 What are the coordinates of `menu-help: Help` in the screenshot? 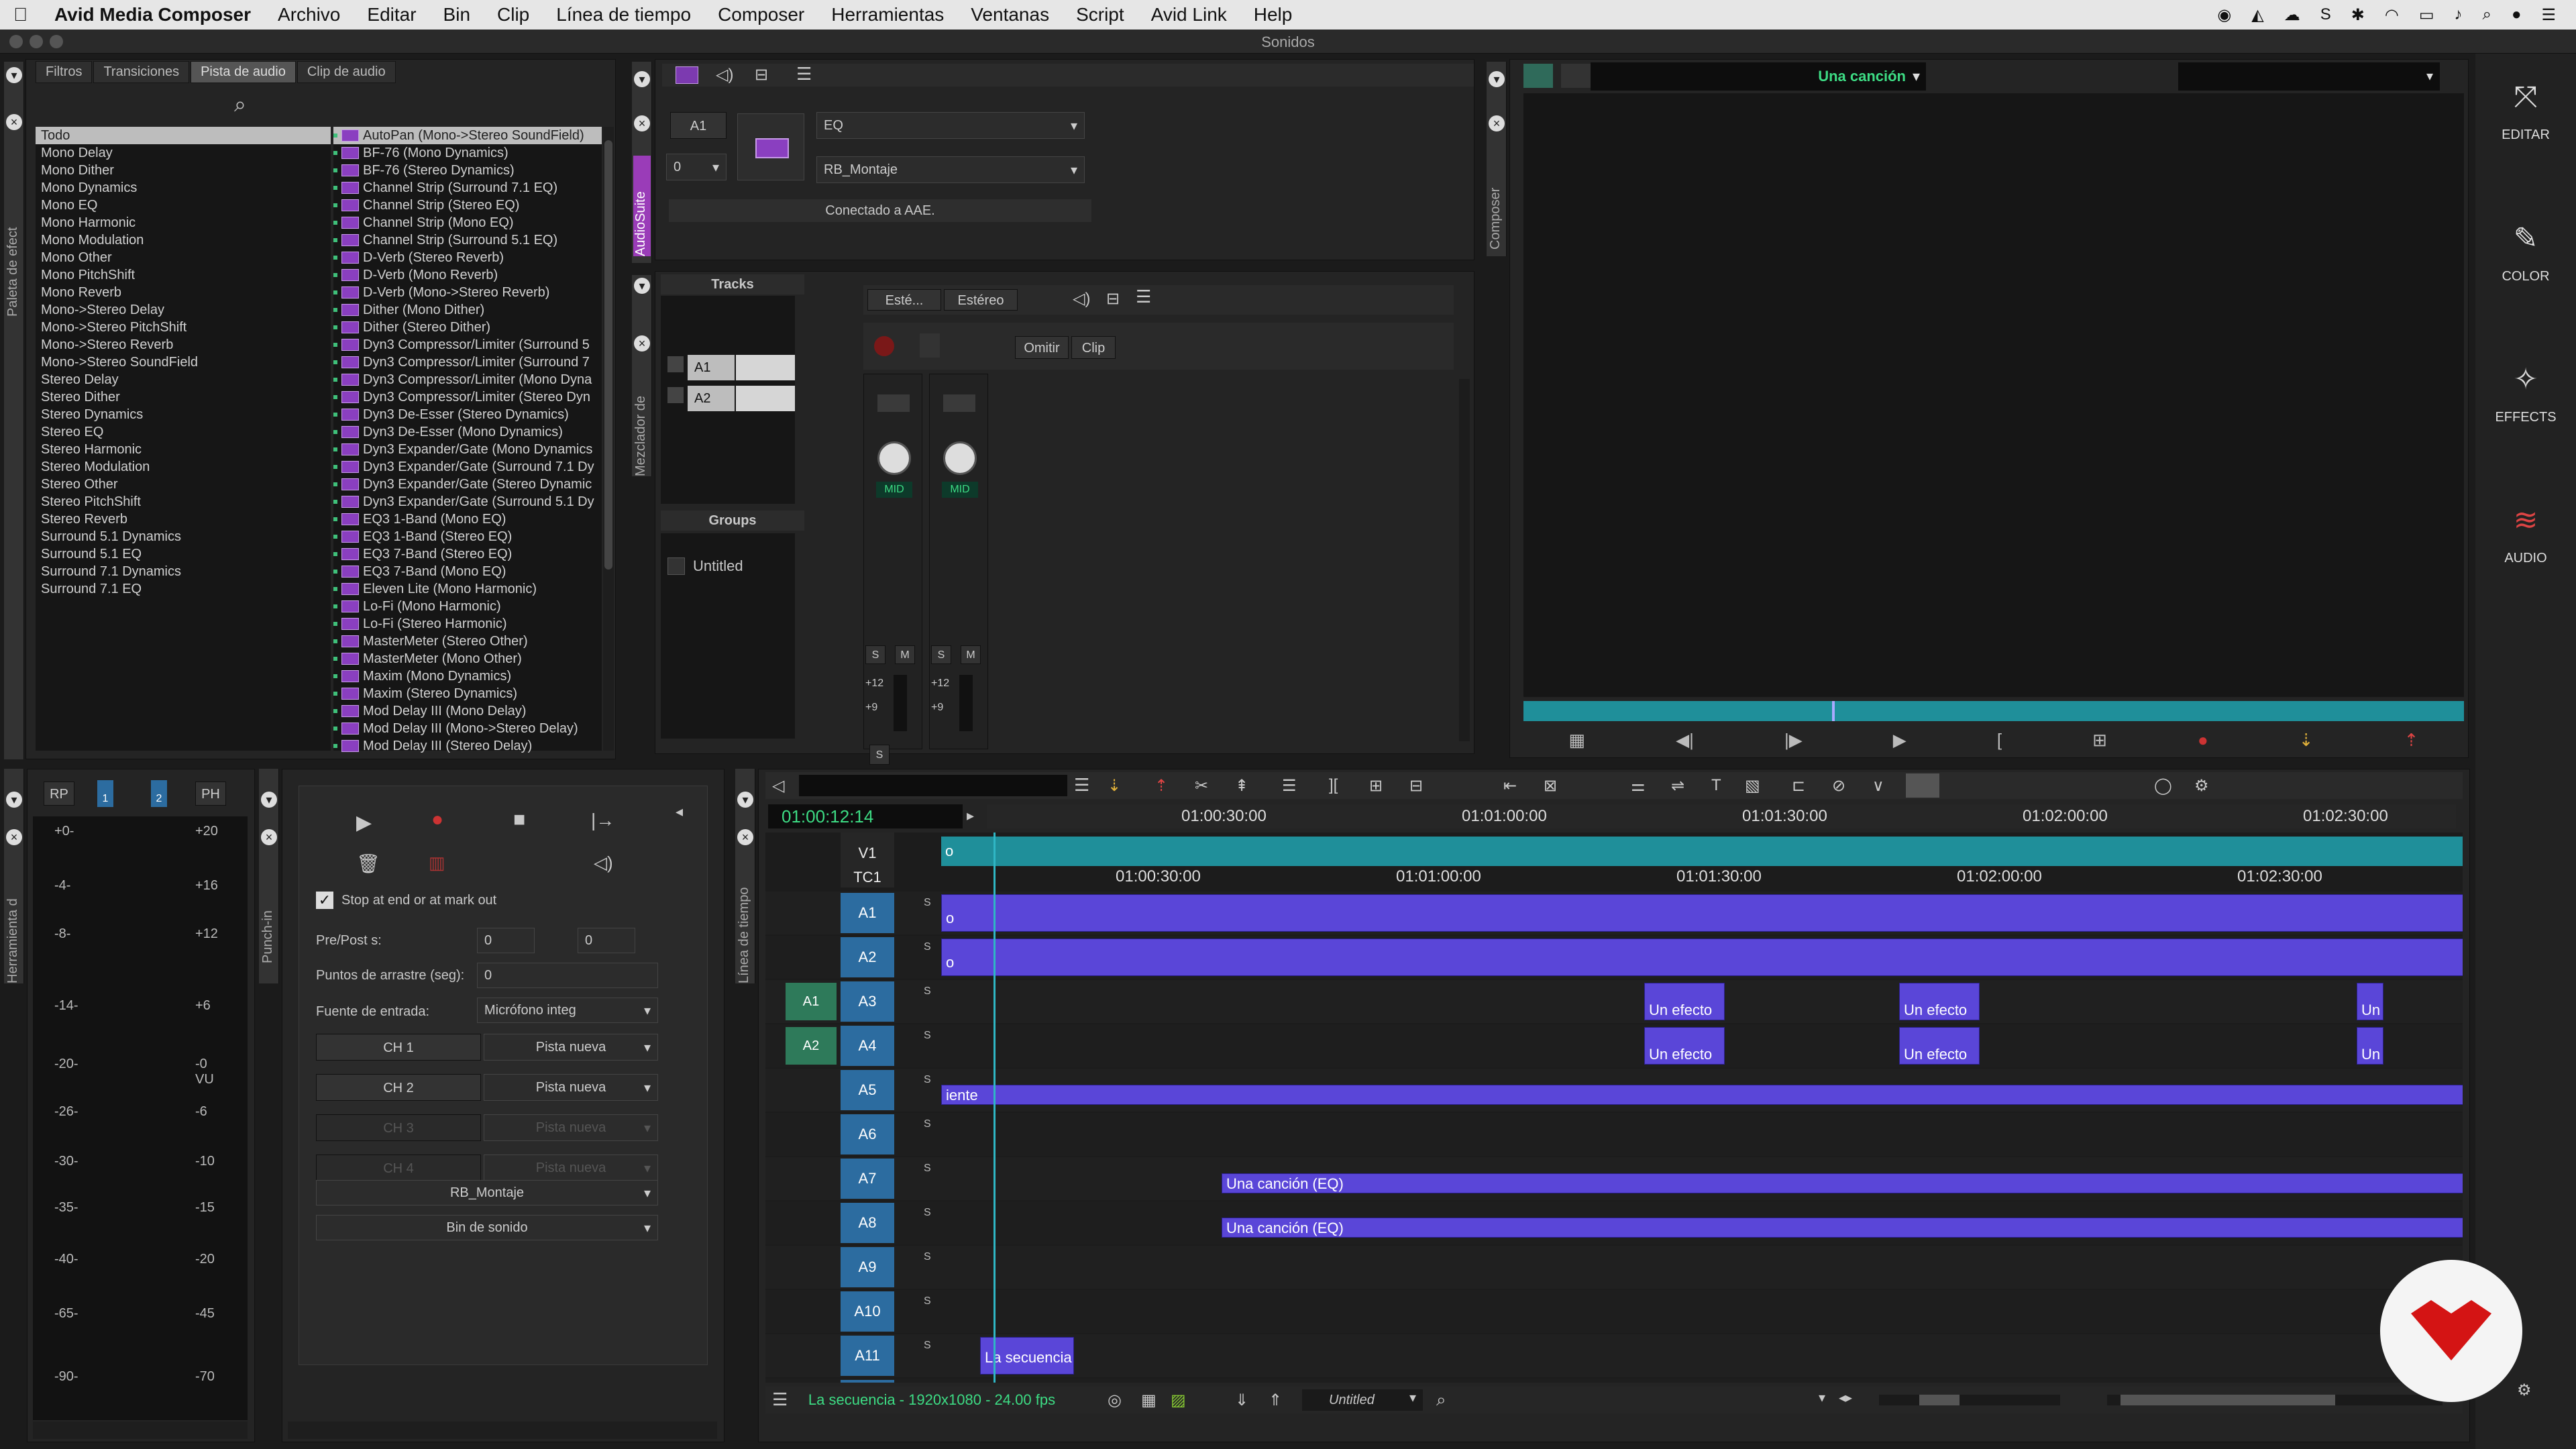 It's located at (1273, 14).